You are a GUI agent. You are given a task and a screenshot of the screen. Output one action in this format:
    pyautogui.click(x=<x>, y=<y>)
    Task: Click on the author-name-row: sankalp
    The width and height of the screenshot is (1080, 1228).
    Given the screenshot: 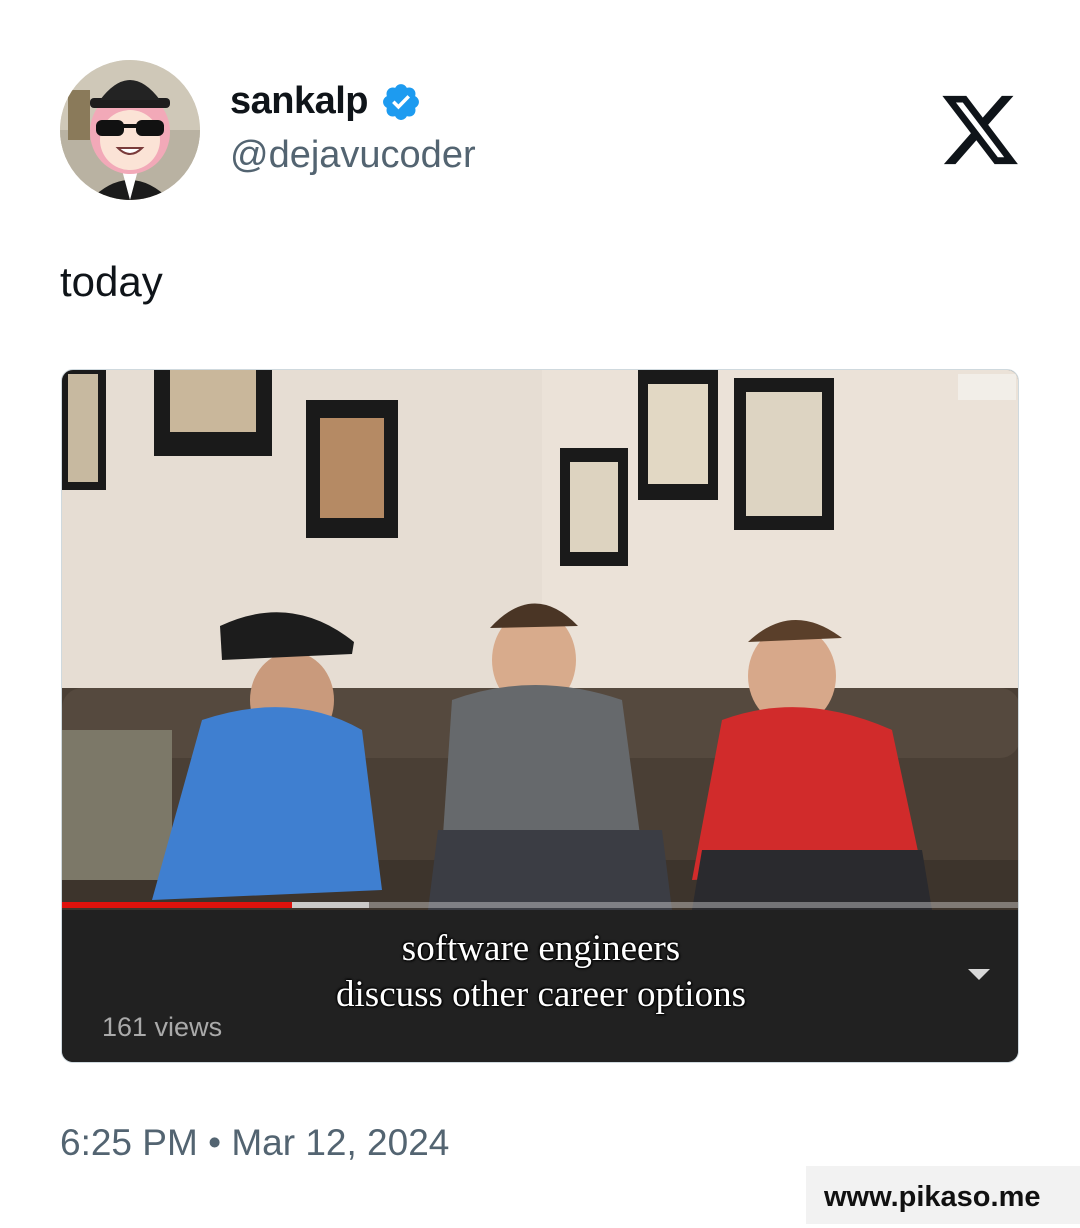 What is the action you would take?
    pyautogui.click(x=326, y=101)
    